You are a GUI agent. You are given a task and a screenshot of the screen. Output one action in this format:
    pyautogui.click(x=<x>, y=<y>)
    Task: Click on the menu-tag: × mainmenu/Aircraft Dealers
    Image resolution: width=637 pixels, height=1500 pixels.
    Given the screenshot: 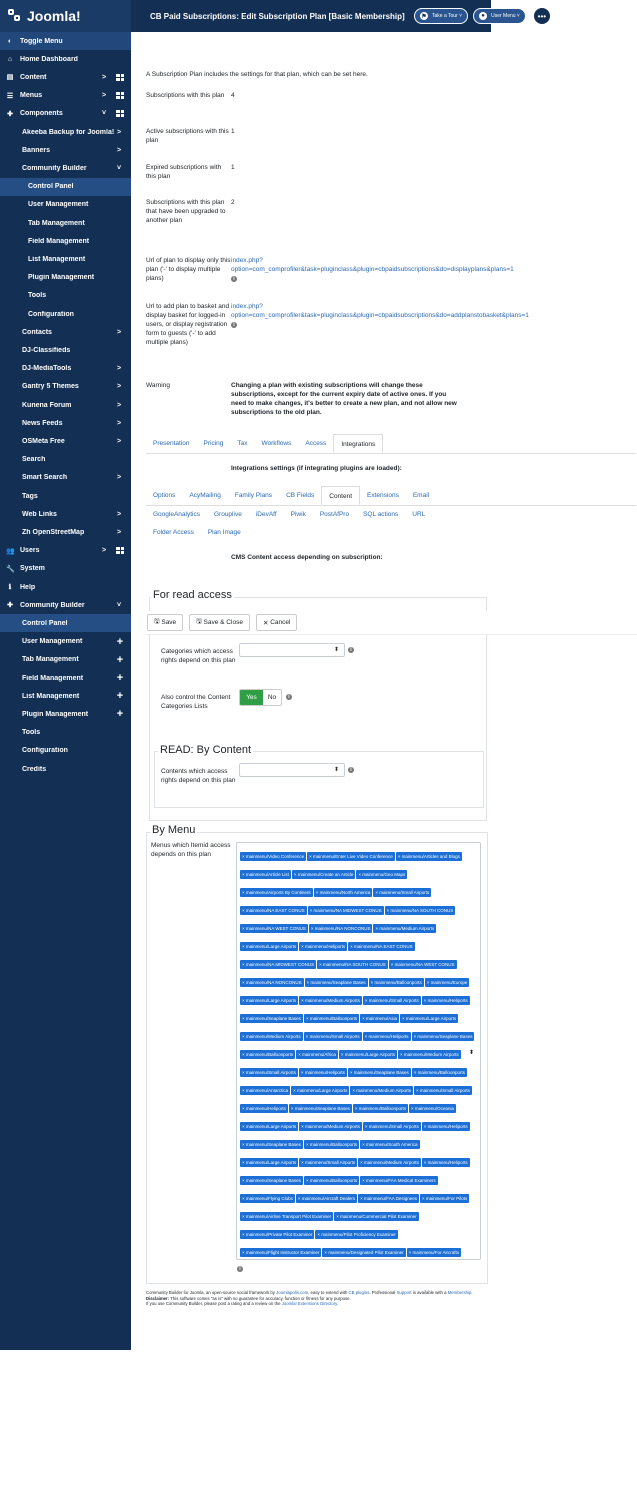 What is the action you would take?
    pyautogui.click(x=326, y=1198)
    